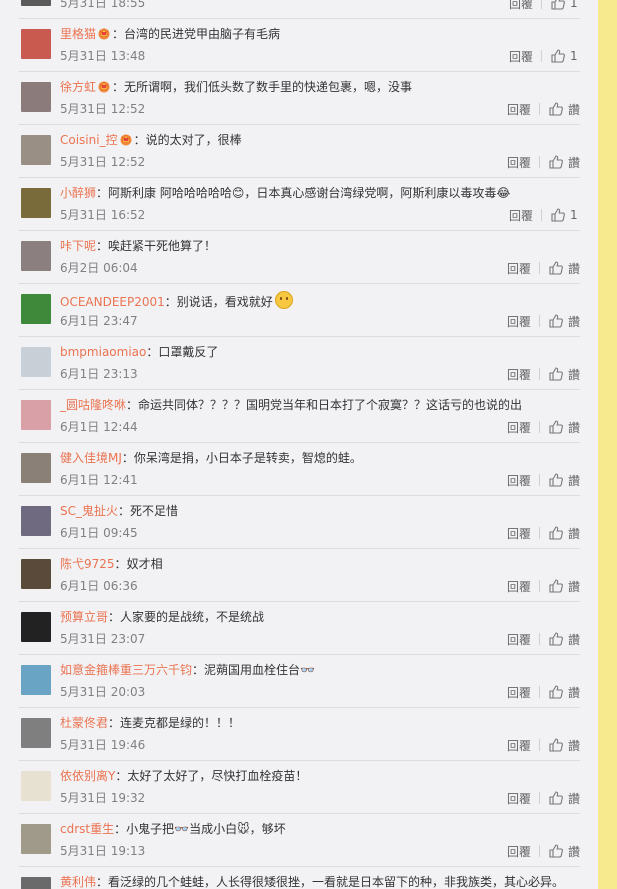 This screenshot has width=617, height=889. I want to click on comment-username: 咔下呢, so click(78, 246).